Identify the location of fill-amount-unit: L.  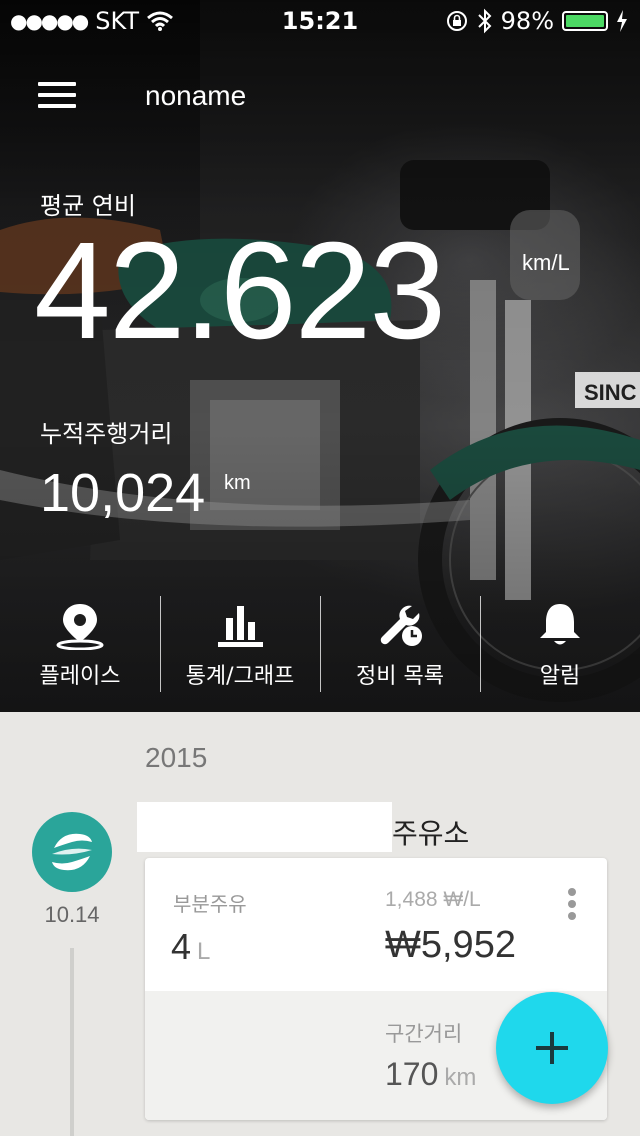
(204, 951).